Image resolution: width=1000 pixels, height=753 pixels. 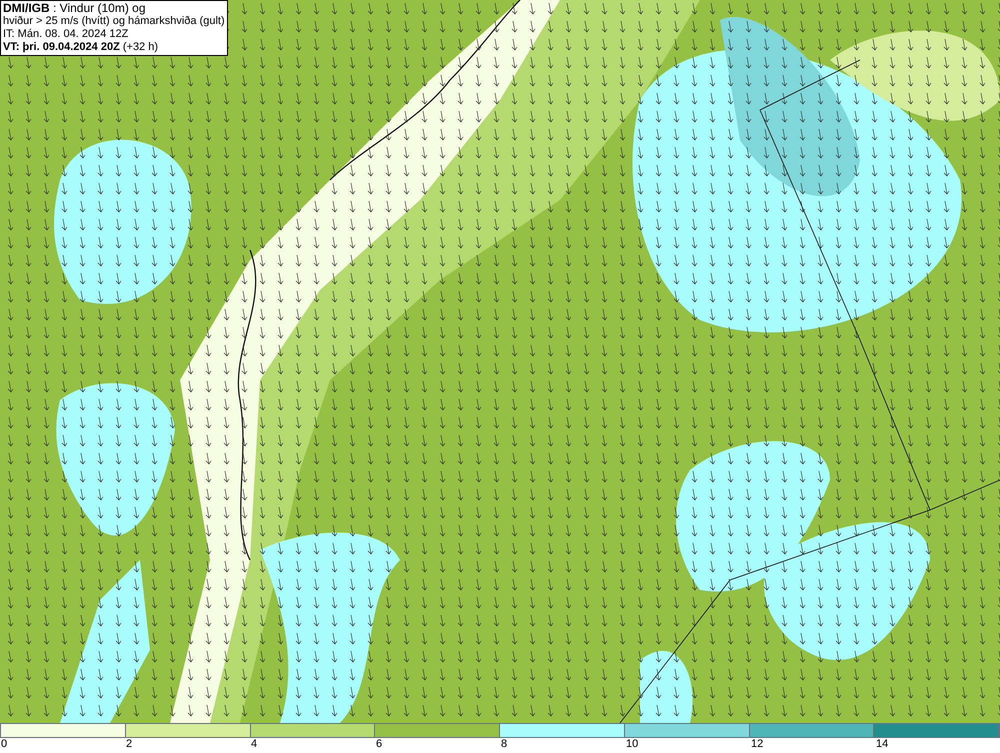 I want to click on header-line: IT: Mán. 08. 04. 2024 12Z, so click(x=66, y=34).